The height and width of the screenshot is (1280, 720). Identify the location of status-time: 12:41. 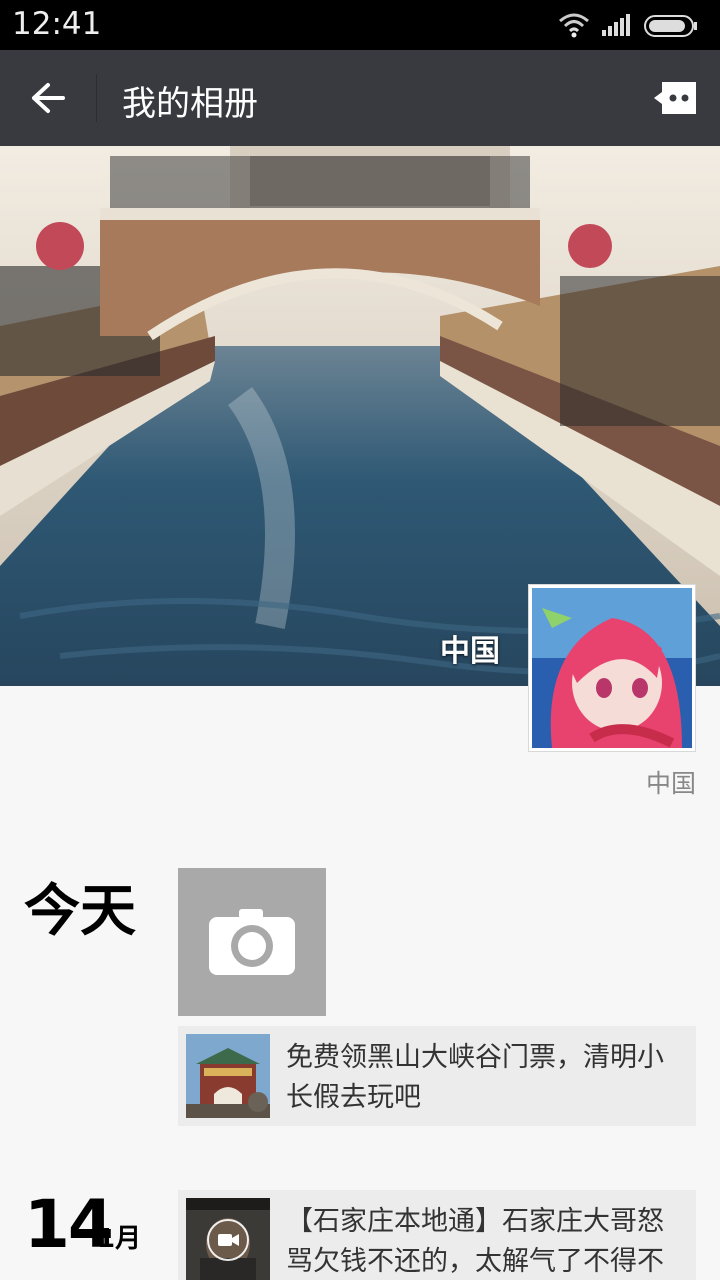
(57, 24).